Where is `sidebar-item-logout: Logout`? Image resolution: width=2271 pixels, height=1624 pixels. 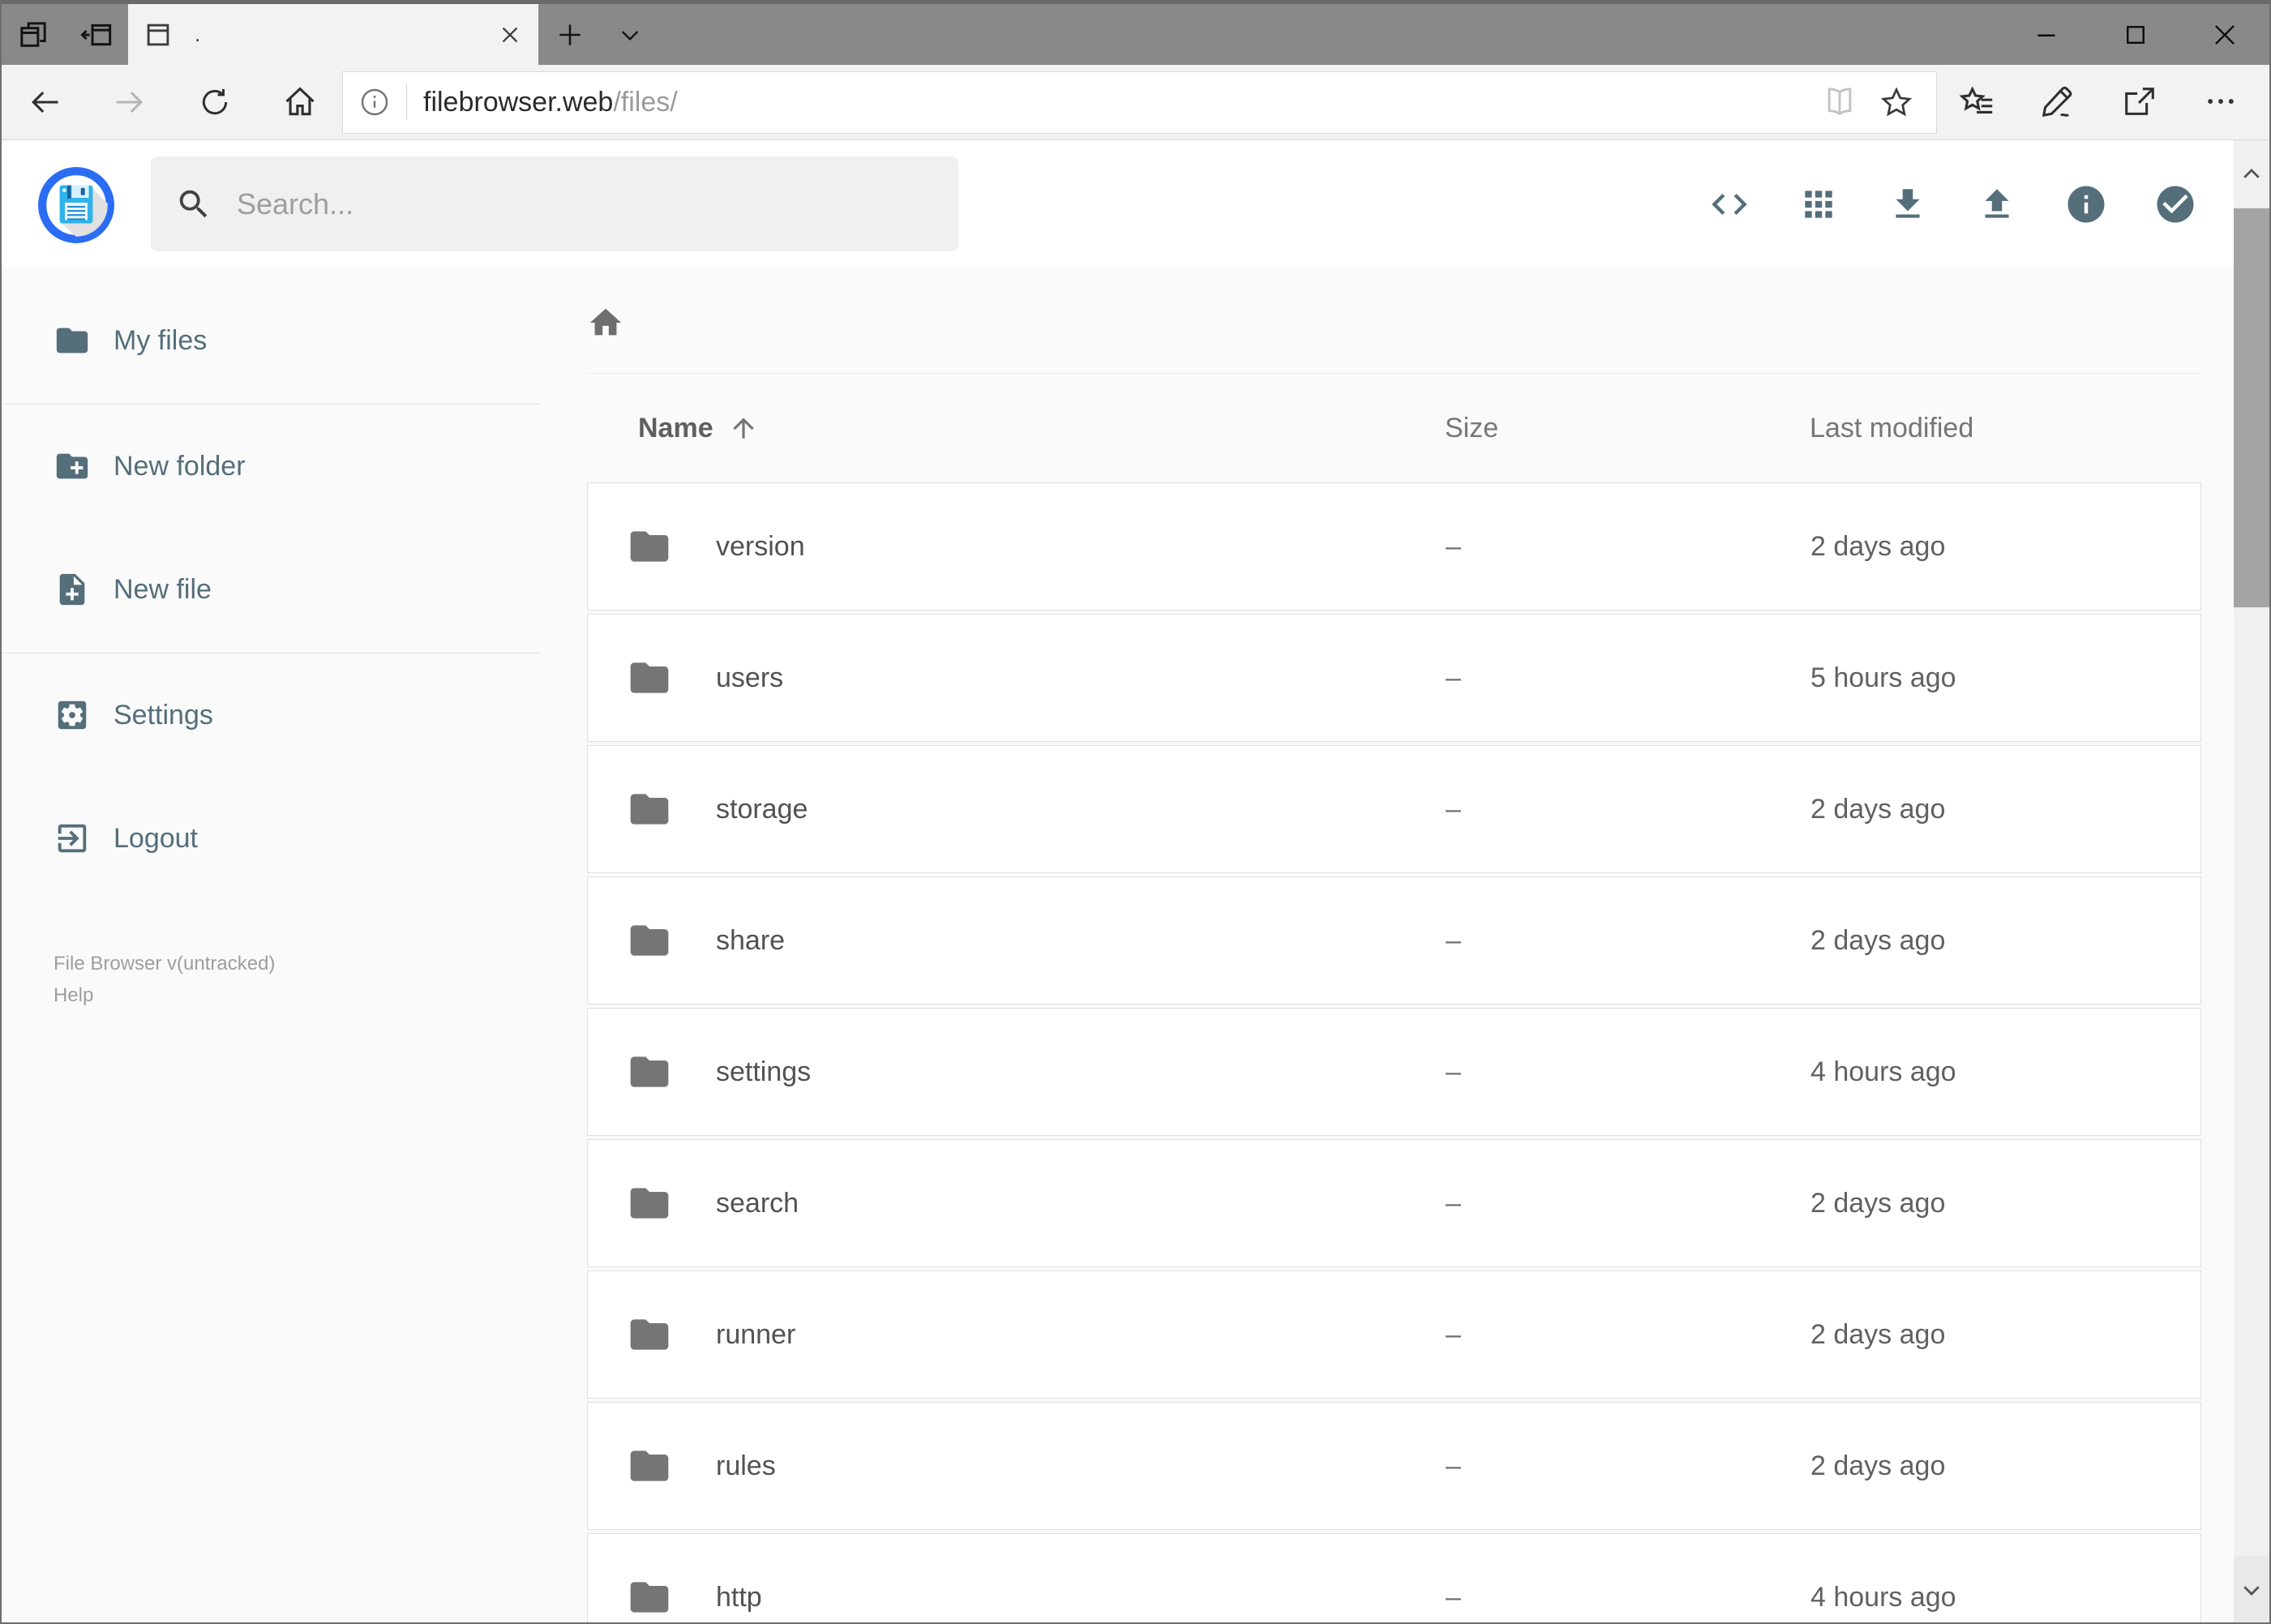
sidebar-item-logout: Logout is located at coordinates (286, 839).